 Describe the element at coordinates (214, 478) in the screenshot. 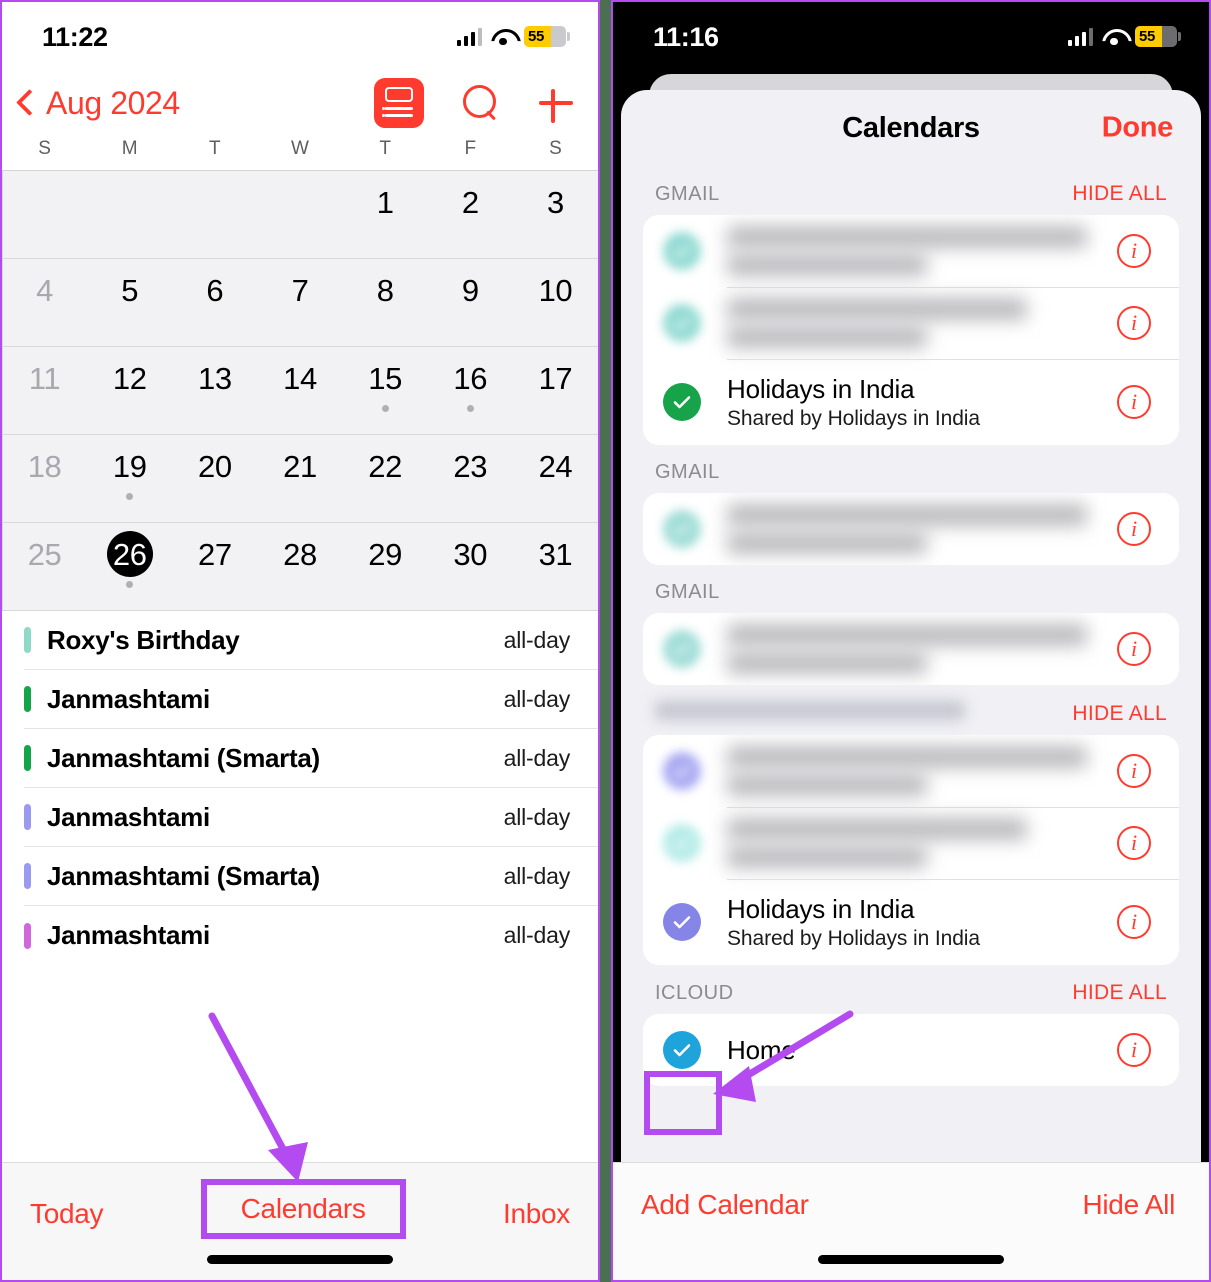

I see `calendar-day-cell: 20` at that location.